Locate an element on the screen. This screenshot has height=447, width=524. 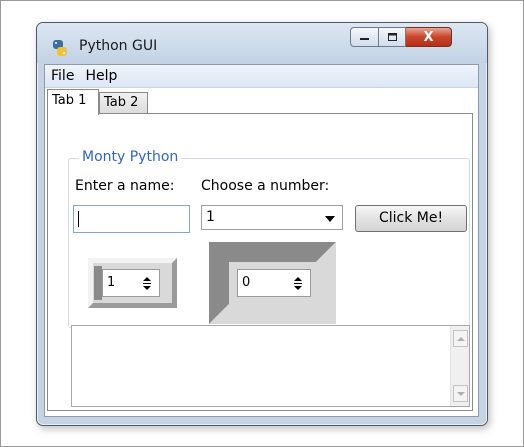
minimize-icon is located at coordinates (364, 39).